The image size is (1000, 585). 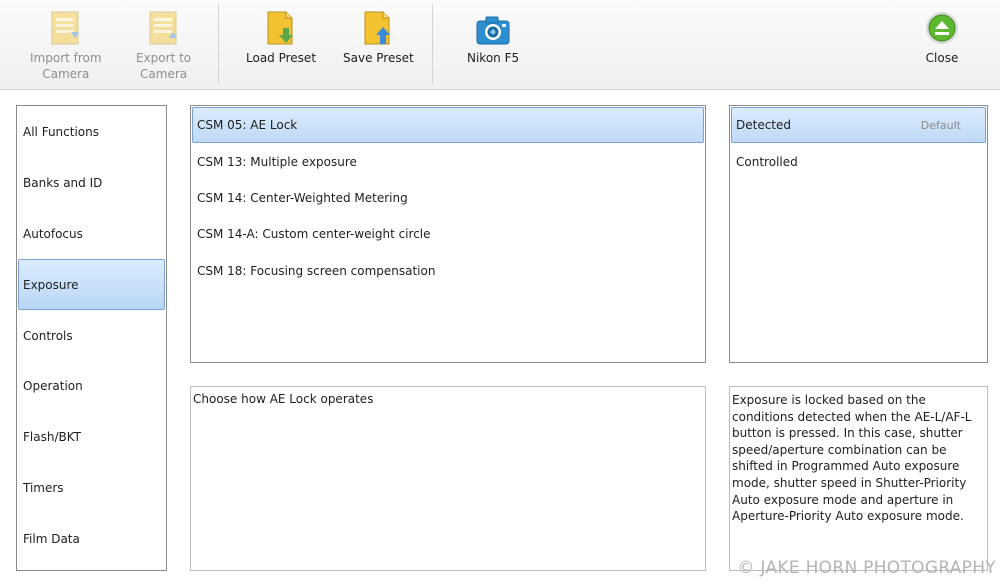 What do you see at coordinates (858, 125) in the screenshot?
I see `option-item-detected: Detected Default` at bounding box center [858, 125].